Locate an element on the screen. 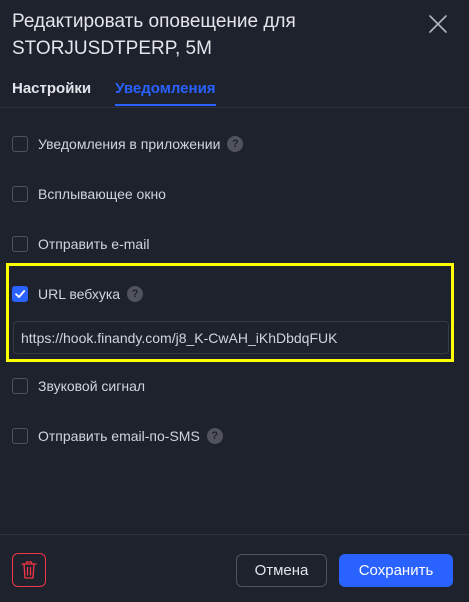  tab-divider is located at coordinates (234, 107).